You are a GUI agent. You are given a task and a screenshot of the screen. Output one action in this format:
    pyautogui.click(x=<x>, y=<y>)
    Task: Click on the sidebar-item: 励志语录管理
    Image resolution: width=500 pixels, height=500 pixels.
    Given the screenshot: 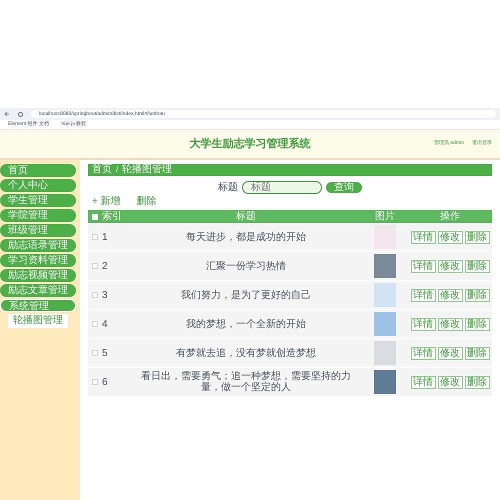 What is the action you would take?
    pyautogui.click(x=38, y=245)
    